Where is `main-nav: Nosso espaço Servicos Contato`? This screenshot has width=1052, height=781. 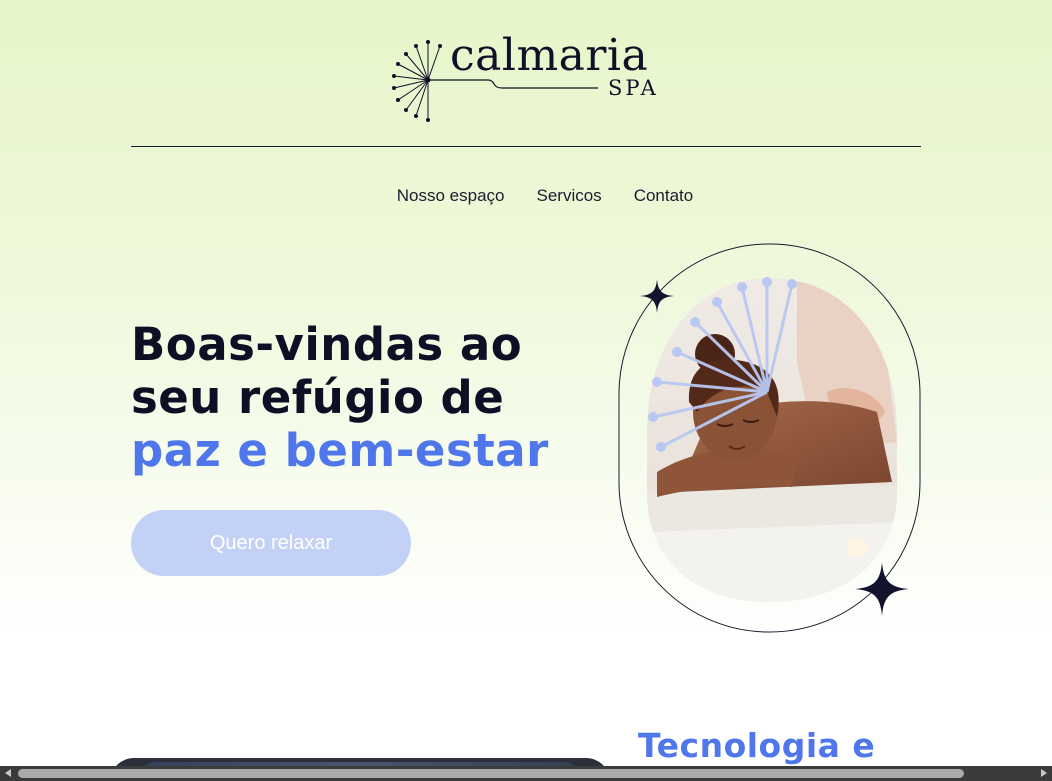 main-nav: Nosso espaço Servicos Contato is located at coordinates (526, 196).